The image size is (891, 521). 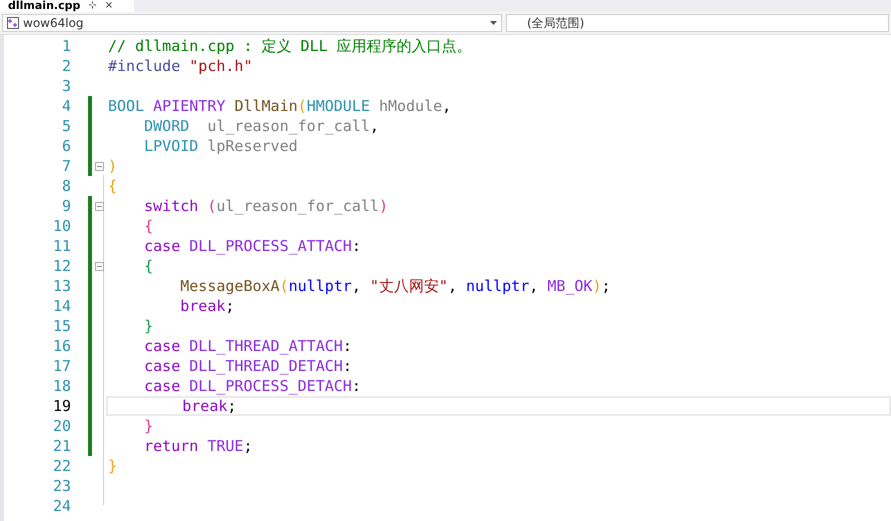 What do you see at coordinates (65, 66) in the screenshot?
I see `line-number: 2` at bounding box center [65, 66].